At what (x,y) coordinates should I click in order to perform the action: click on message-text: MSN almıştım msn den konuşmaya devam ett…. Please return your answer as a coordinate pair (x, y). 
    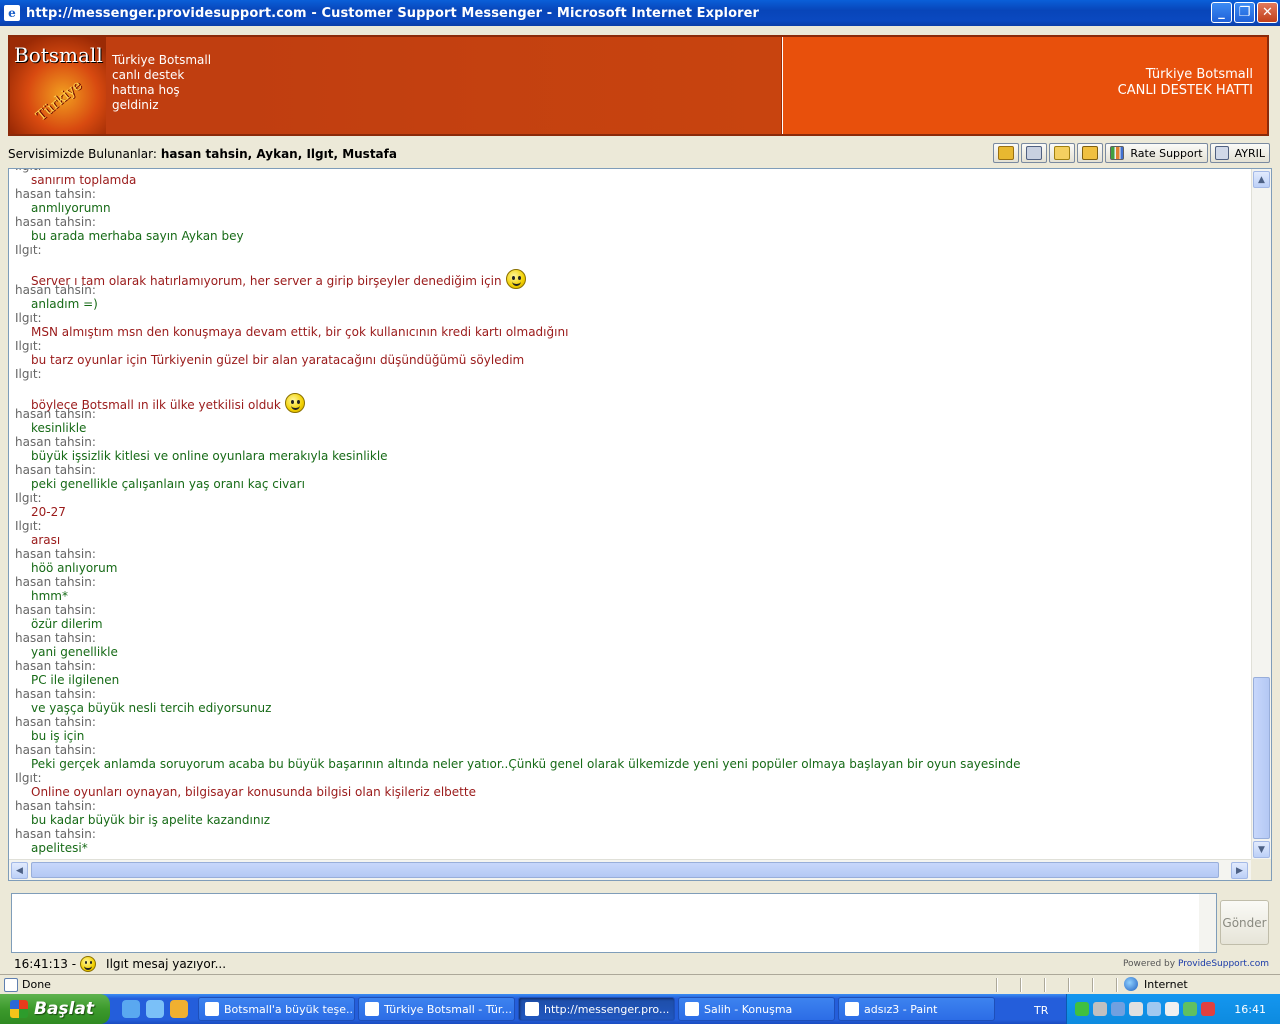
    Looking at the image, I should click on (630, 332).